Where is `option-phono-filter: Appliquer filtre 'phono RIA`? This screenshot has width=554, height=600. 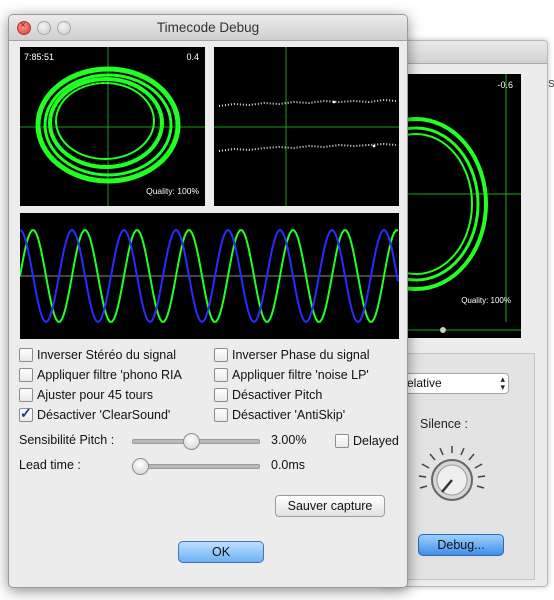 option-phono-filter: Appliquer filtre 'phono RIA is located at coordinates (110, 375).